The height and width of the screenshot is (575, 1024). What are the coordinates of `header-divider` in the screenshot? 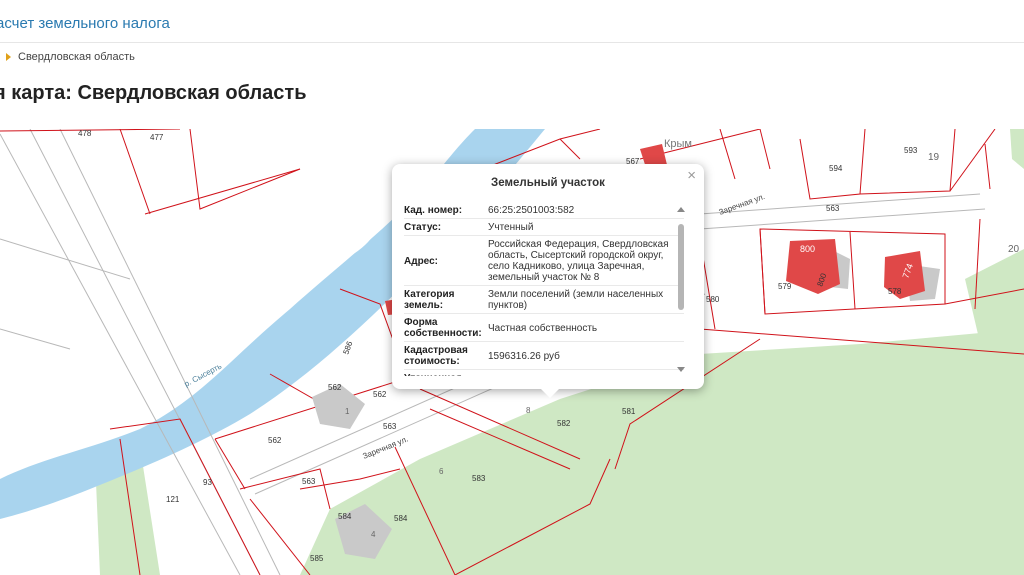 It's located at (512, 42).